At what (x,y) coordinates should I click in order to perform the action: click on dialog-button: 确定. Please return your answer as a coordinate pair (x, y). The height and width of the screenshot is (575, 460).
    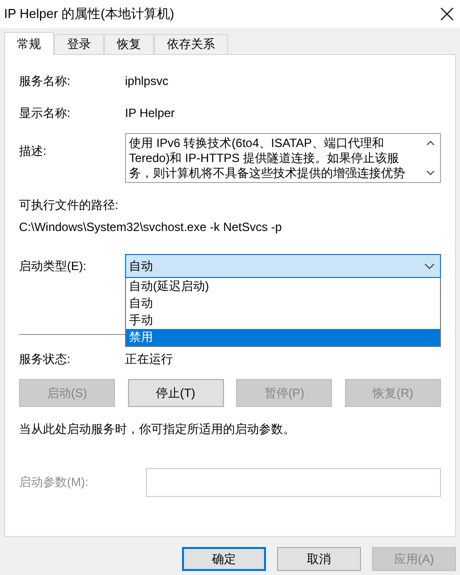
    Looking at the image, I should click on (224, 559).